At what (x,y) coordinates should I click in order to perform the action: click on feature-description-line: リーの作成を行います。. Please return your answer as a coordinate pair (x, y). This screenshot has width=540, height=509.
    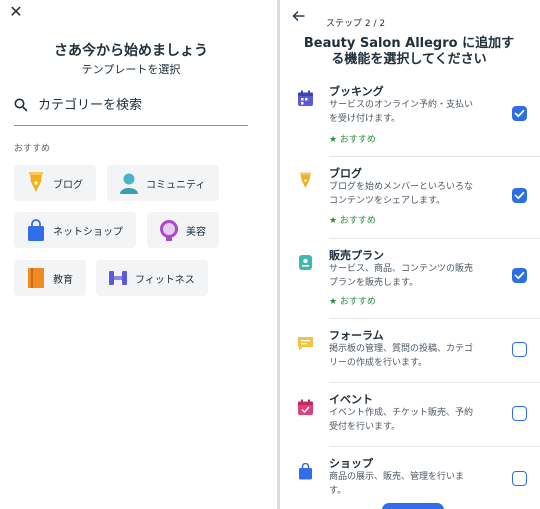
    Looking at the image, I should click on (378, 363).